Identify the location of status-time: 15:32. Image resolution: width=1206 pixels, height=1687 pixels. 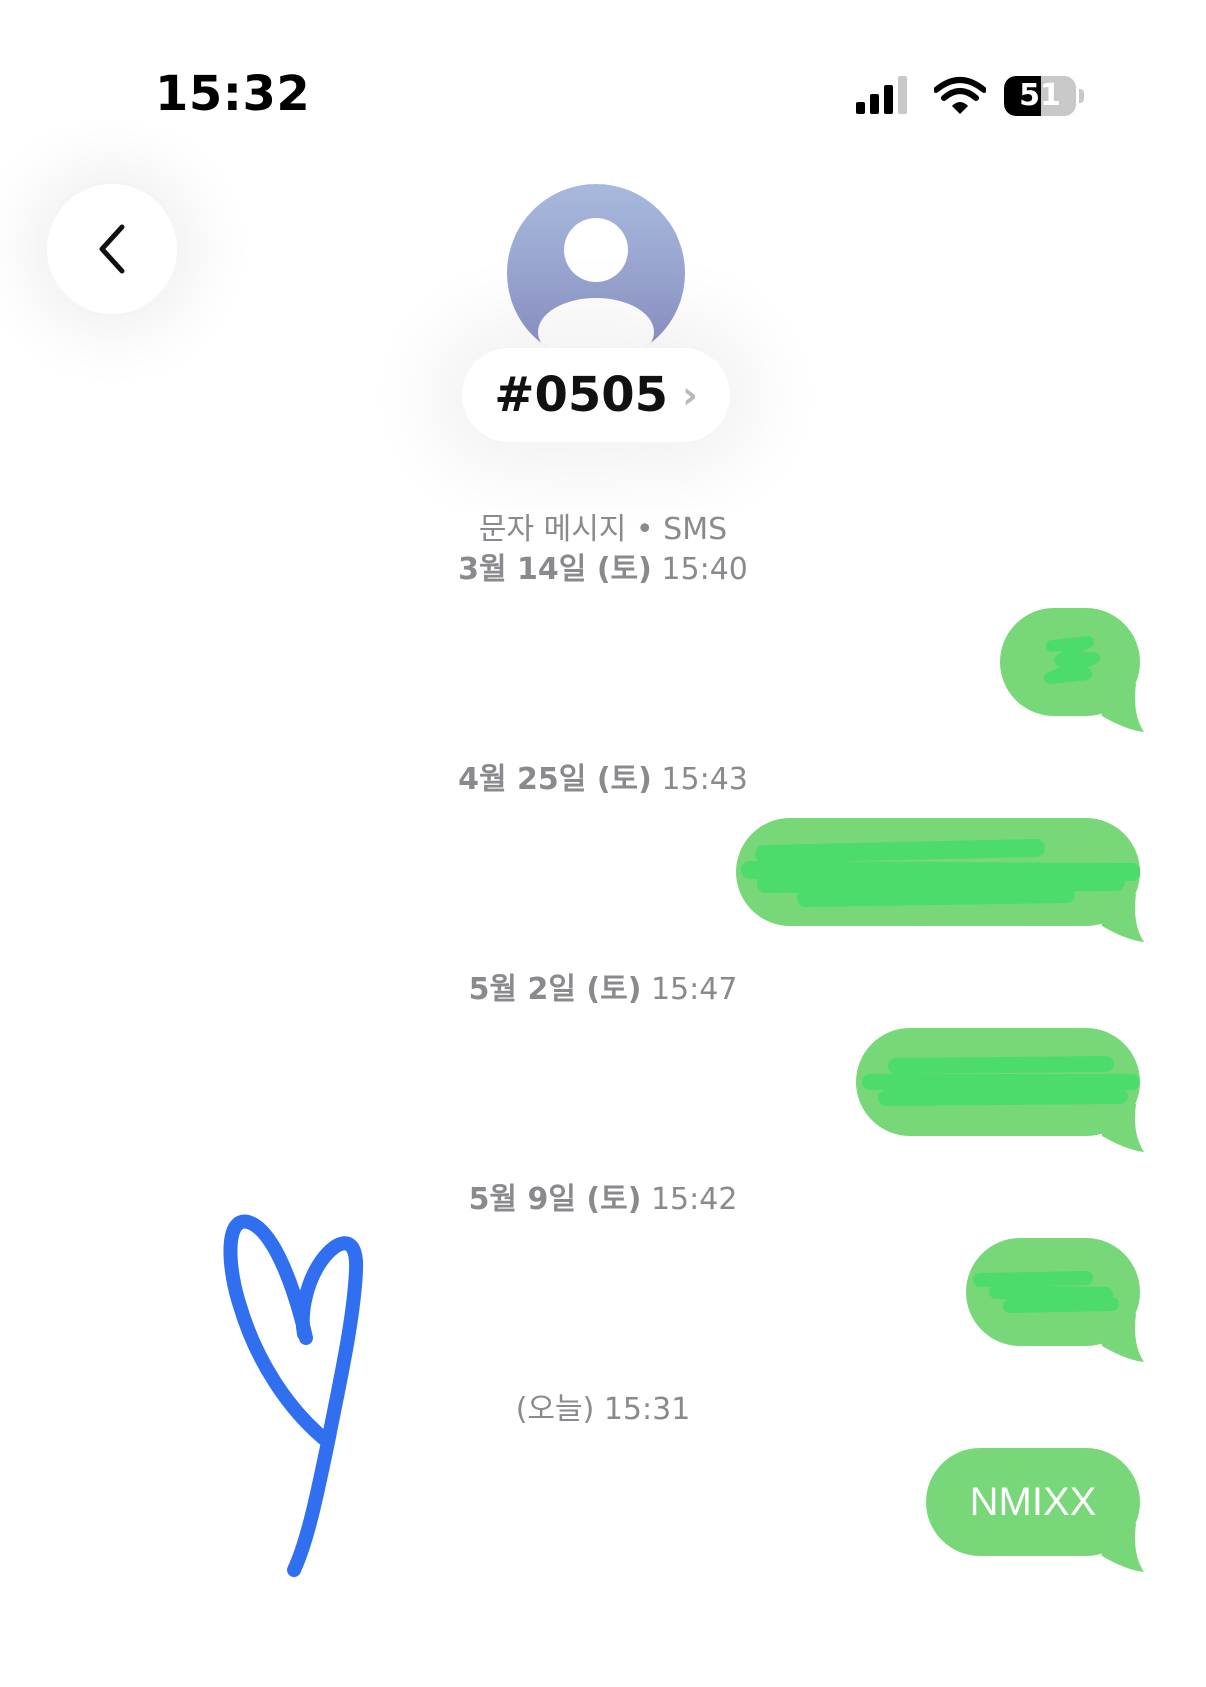
(233, 94).